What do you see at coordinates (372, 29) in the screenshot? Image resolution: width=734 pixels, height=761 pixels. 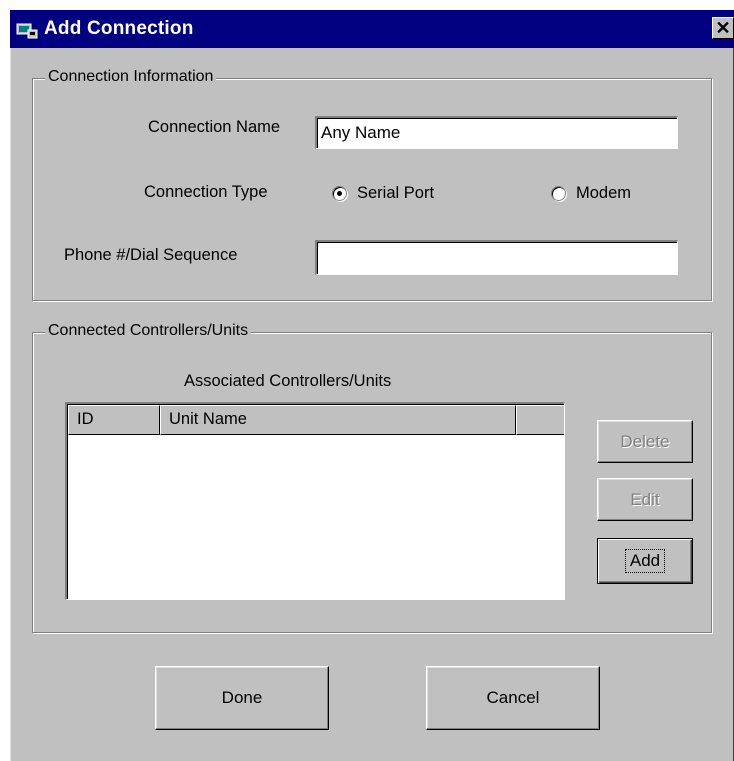 I see `title-bar: Add Connection ✕` at bounding box center [372, 29].